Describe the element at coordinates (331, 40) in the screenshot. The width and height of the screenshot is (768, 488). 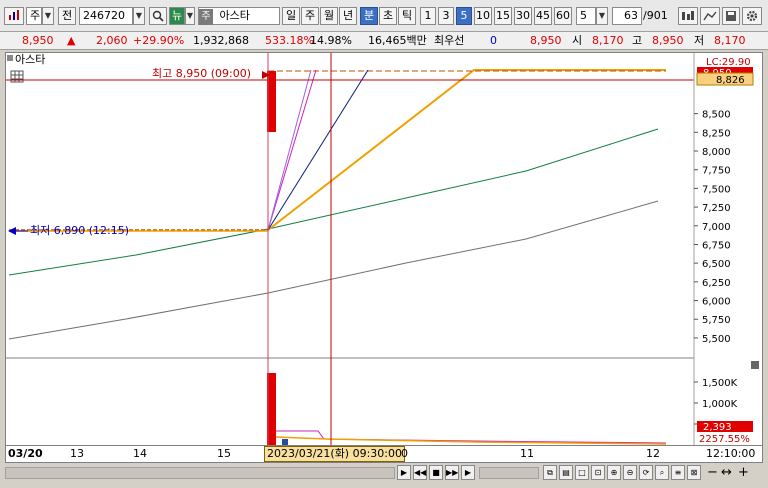
I see `turnover: 14.98%` at that location.